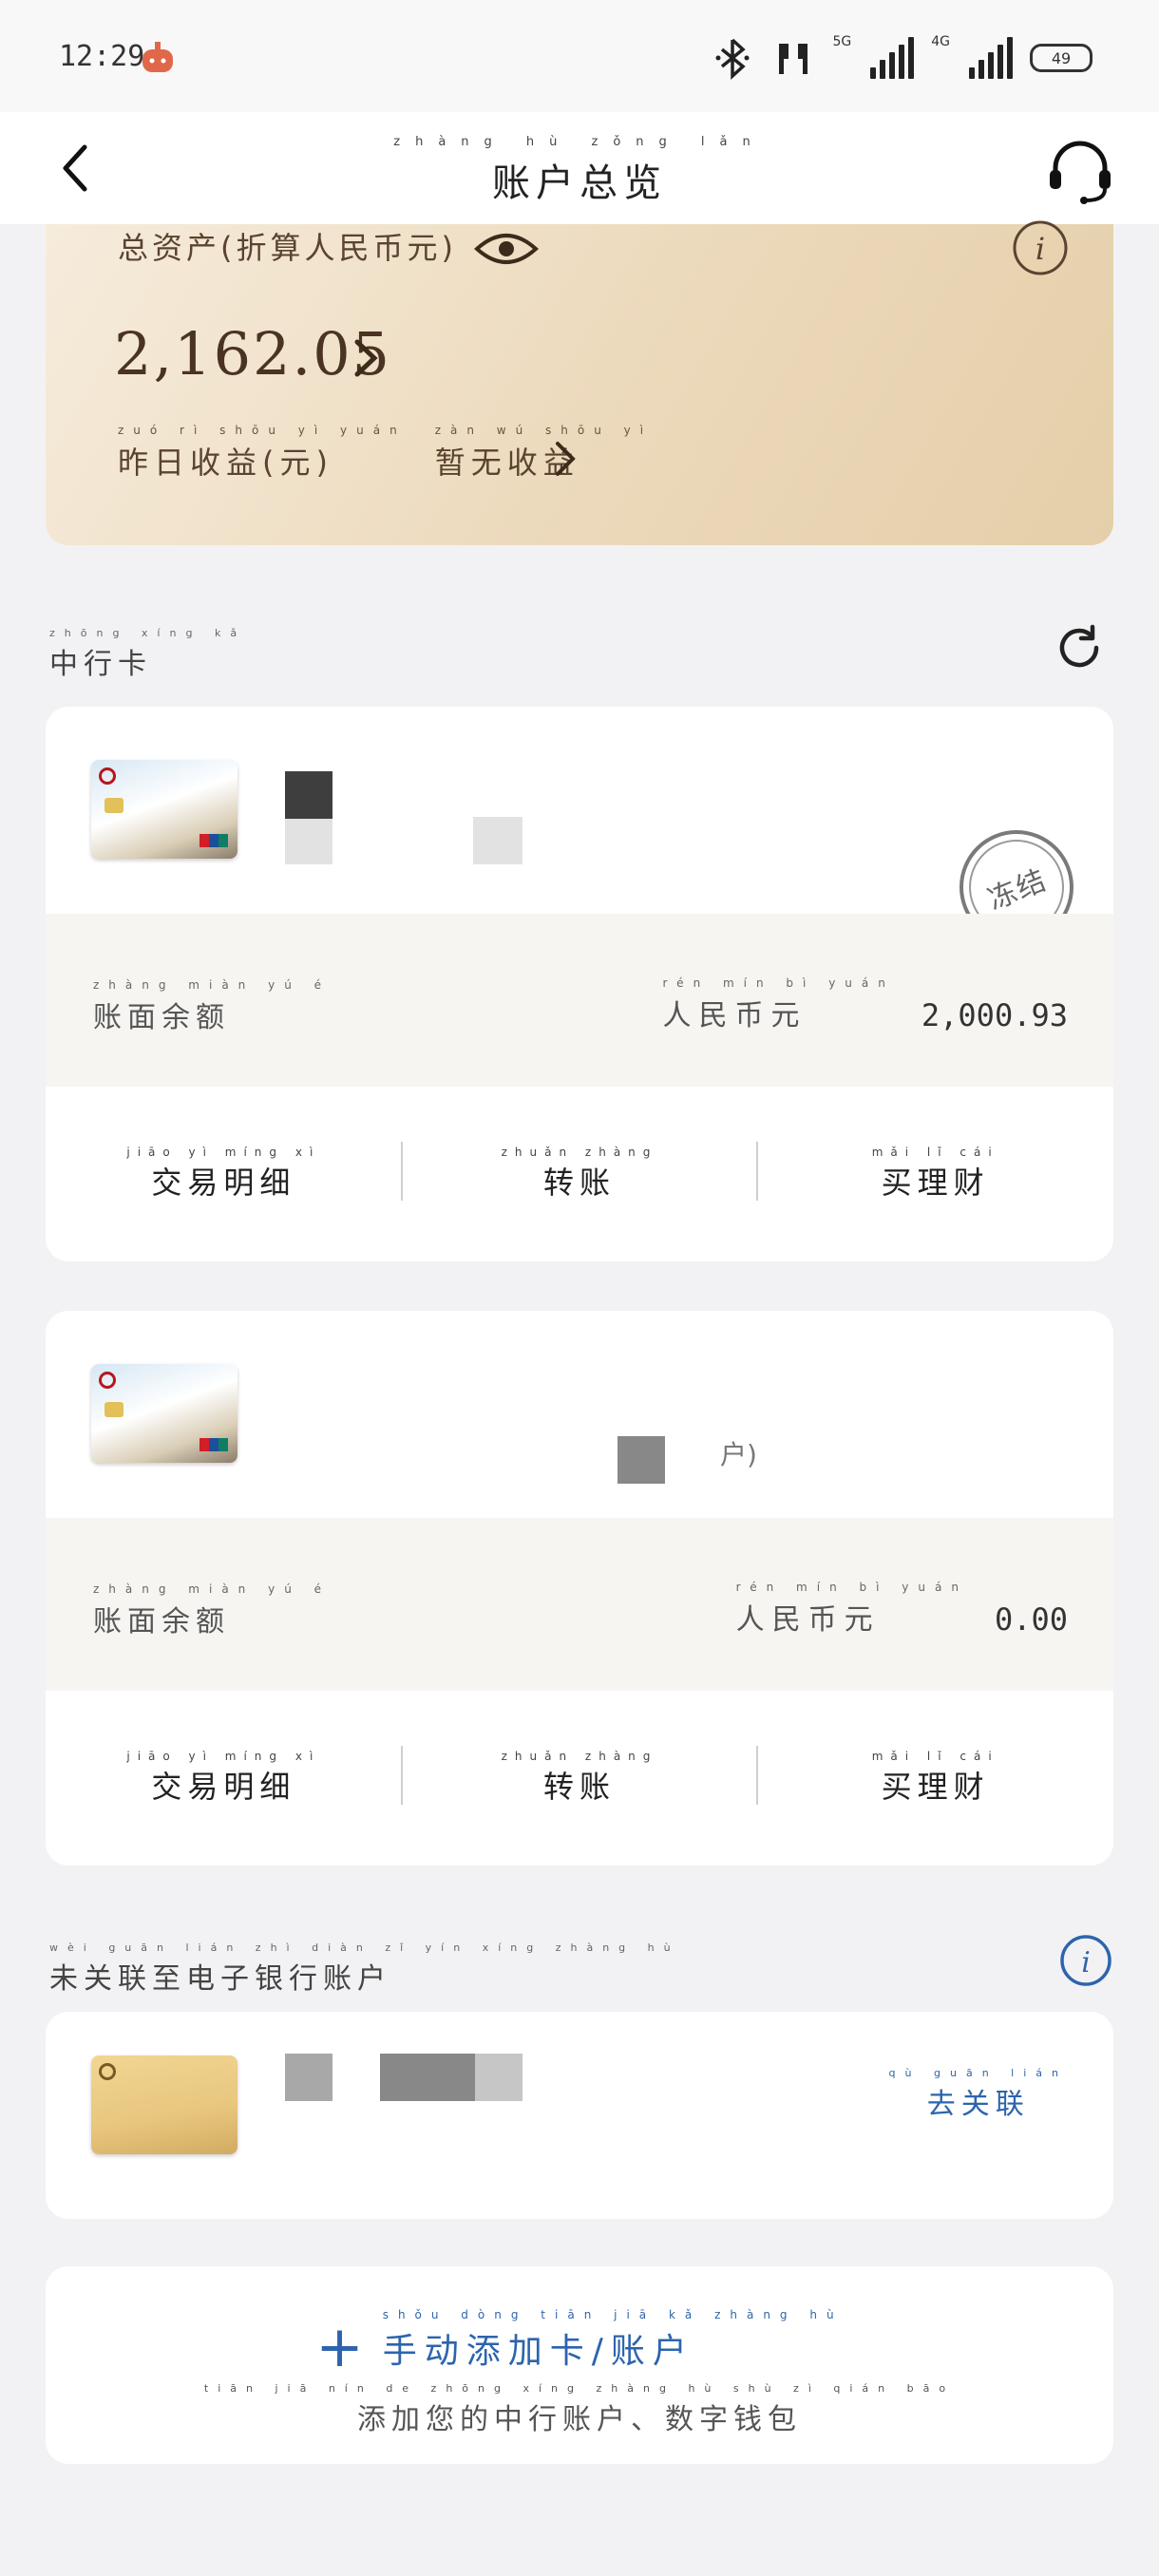 The height and width of the screenshot is (2576, 1159). I want to click on yesterday-yield-pinyin: zuó rì shōu yì yuán, so click(262, 430).